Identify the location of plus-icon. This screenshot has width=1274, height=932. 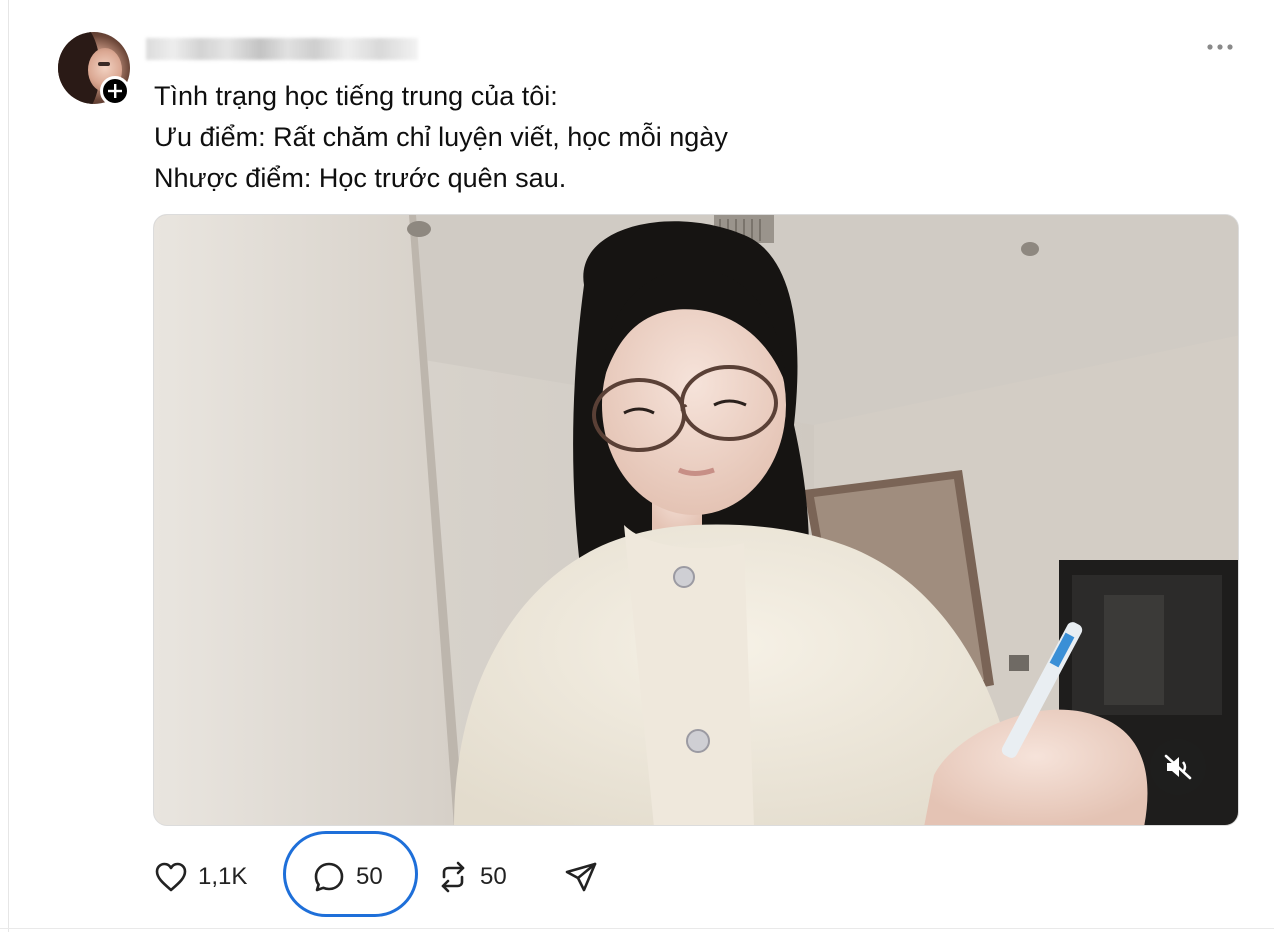
(115, 91).